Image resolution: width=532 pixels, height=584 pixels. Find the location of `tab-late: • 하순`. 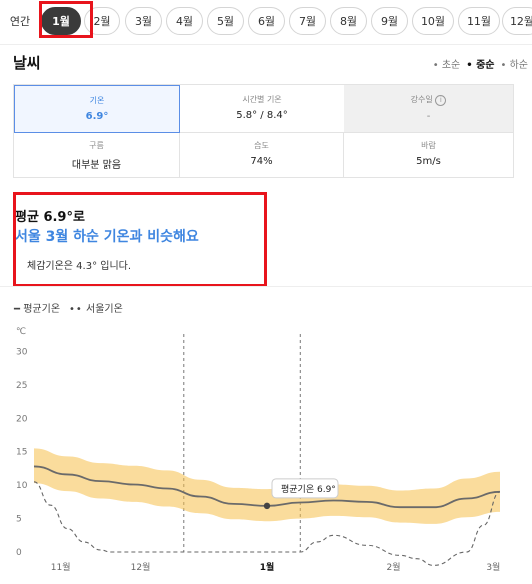

tab-late: • 하순 is located at coordinates (514, 63).